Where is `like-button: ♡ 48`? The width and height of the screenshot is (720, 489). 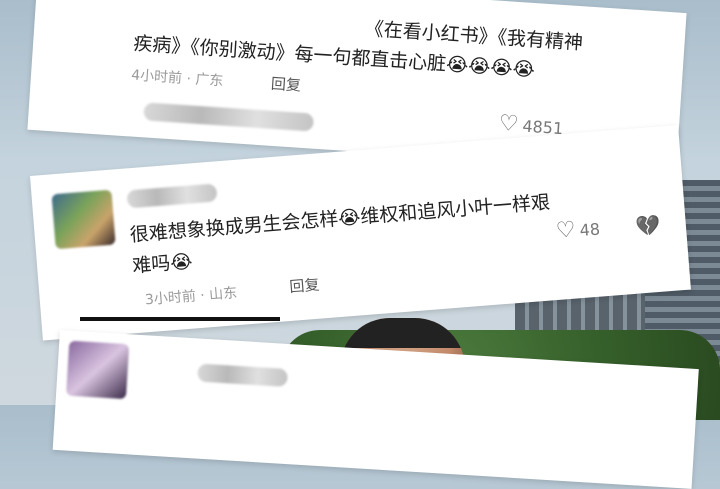
like-button: ♡ 48 is located at coordinates (577, 230).